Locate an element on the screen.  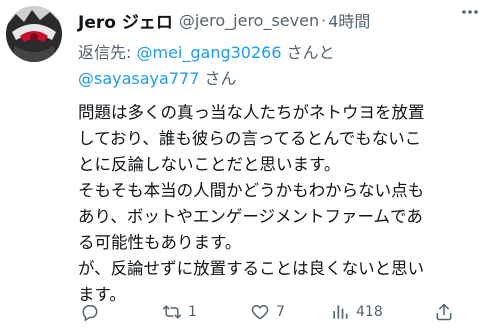
reply-to-prefix: 返信先: is located at coordinates (107, 52).